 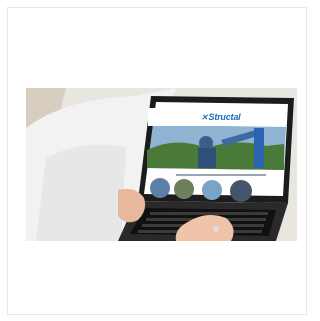 What do you see at coordinates (204, 117) in the screenshot?
I see `logo-mark-icon: ✕` at bounding box center [204, 117].